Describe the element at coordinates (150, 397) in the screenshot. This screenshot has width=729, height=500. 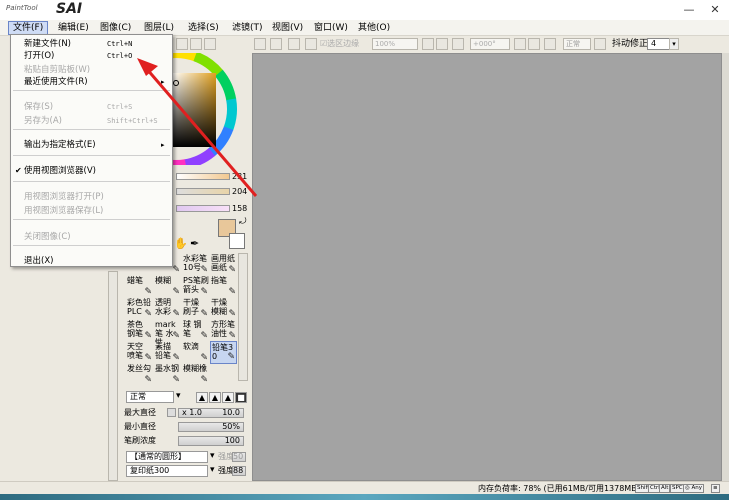
I see `brush-blend-select: 正常` at that location.